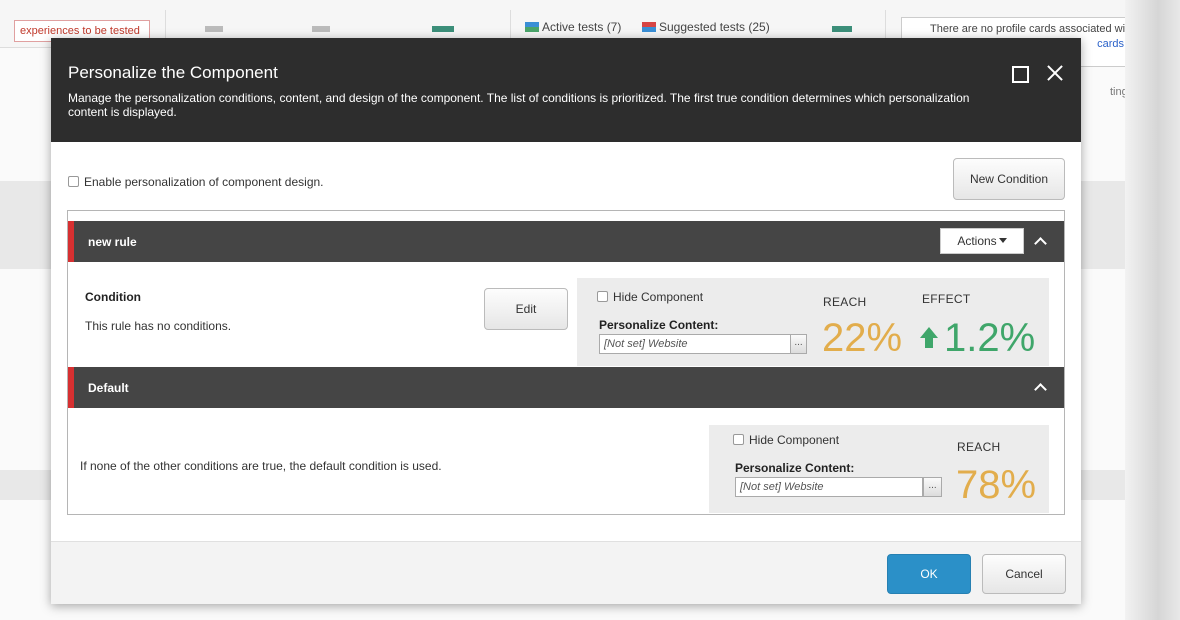  What do you see at coordinates (1024, 574) in the screenshot?
I see `cancel-button: Cancel` at bounding box center [1024, 574].